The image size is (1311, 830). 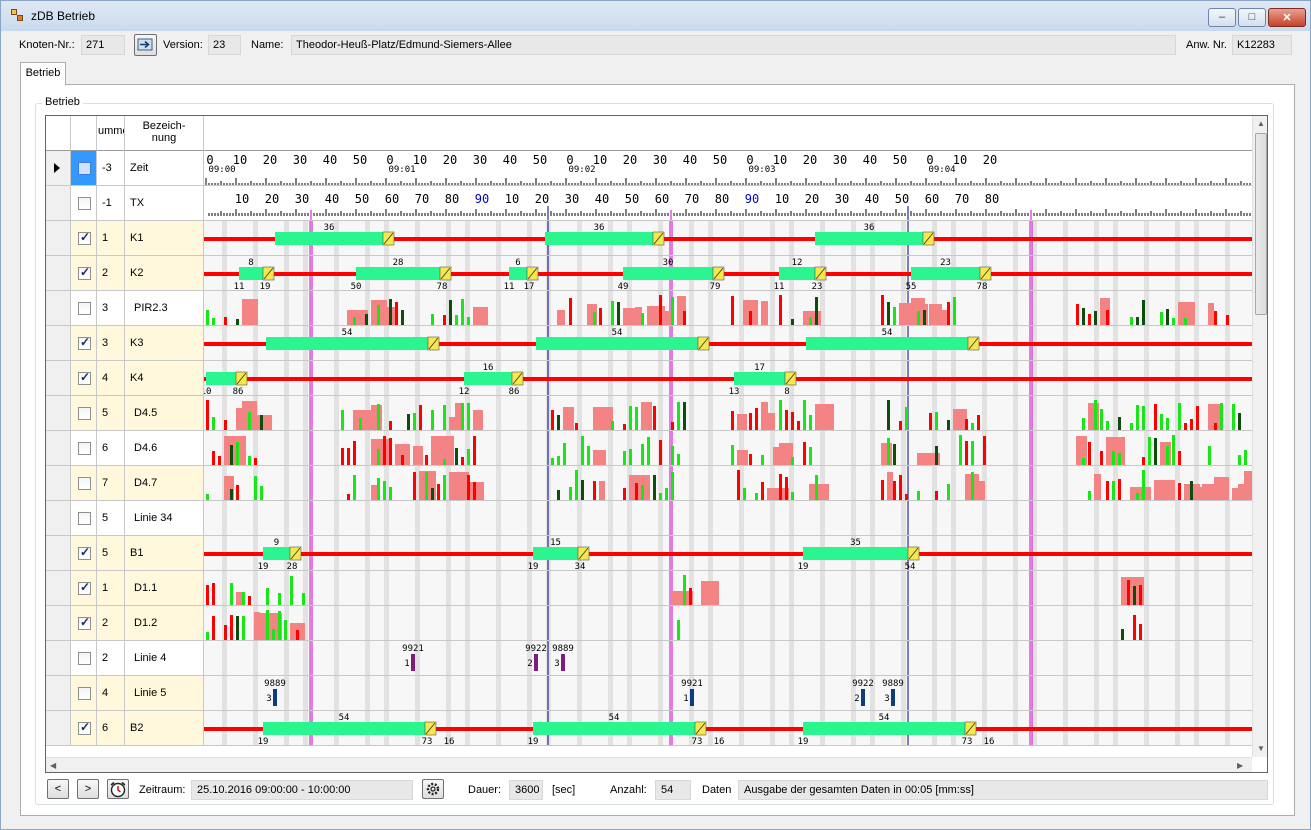 What do you see at coordinates (526, 790) in the screenshot?
I see `dauer-field: 3600` at bounding box center [526, 790].